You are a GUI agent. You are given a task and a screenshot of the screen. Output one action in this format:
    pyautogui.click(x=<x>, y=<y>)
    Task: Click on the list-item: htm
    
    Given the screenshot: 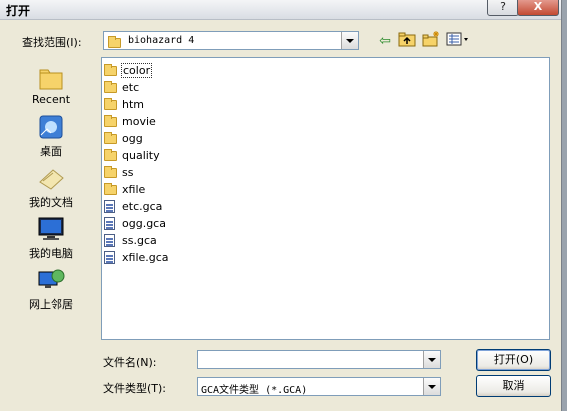 What is the action you would take?
    pyautogui.click(x=124, y=104)
    